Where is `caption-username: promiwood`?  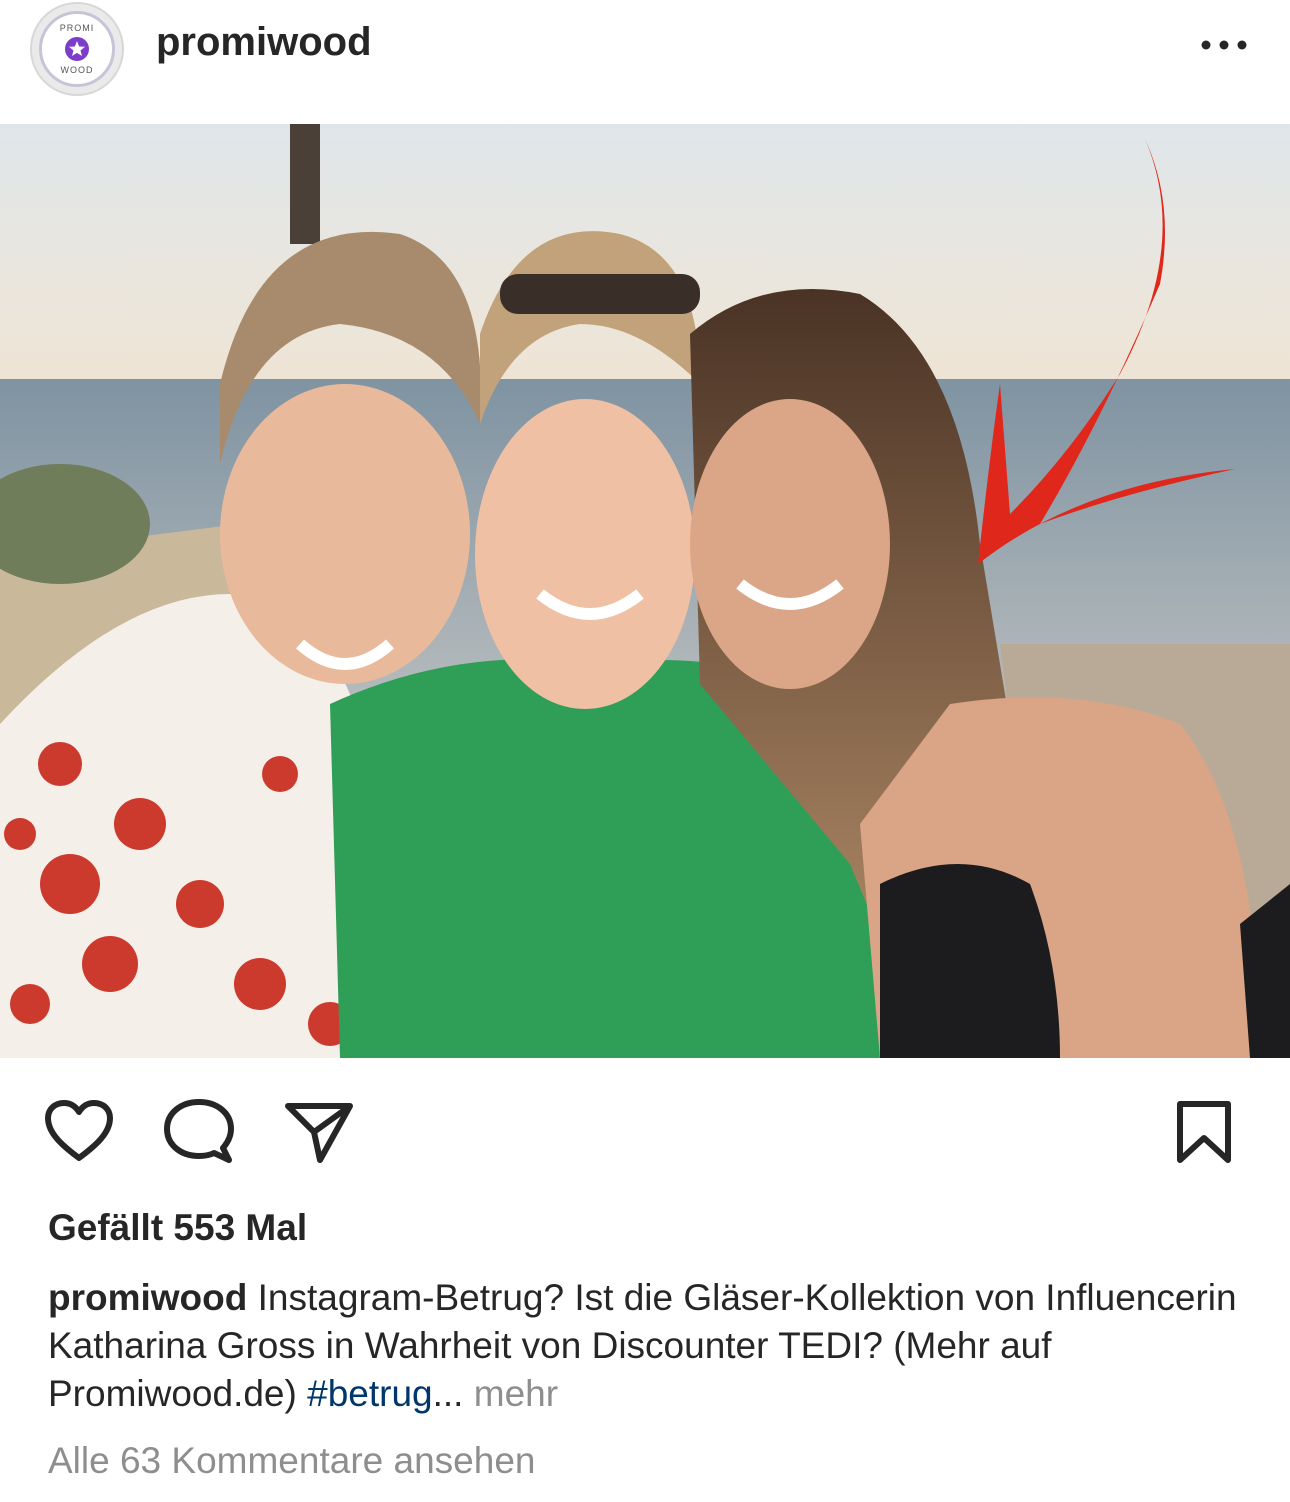 caption-username: promiwood is located at coordinates (147, 1297).